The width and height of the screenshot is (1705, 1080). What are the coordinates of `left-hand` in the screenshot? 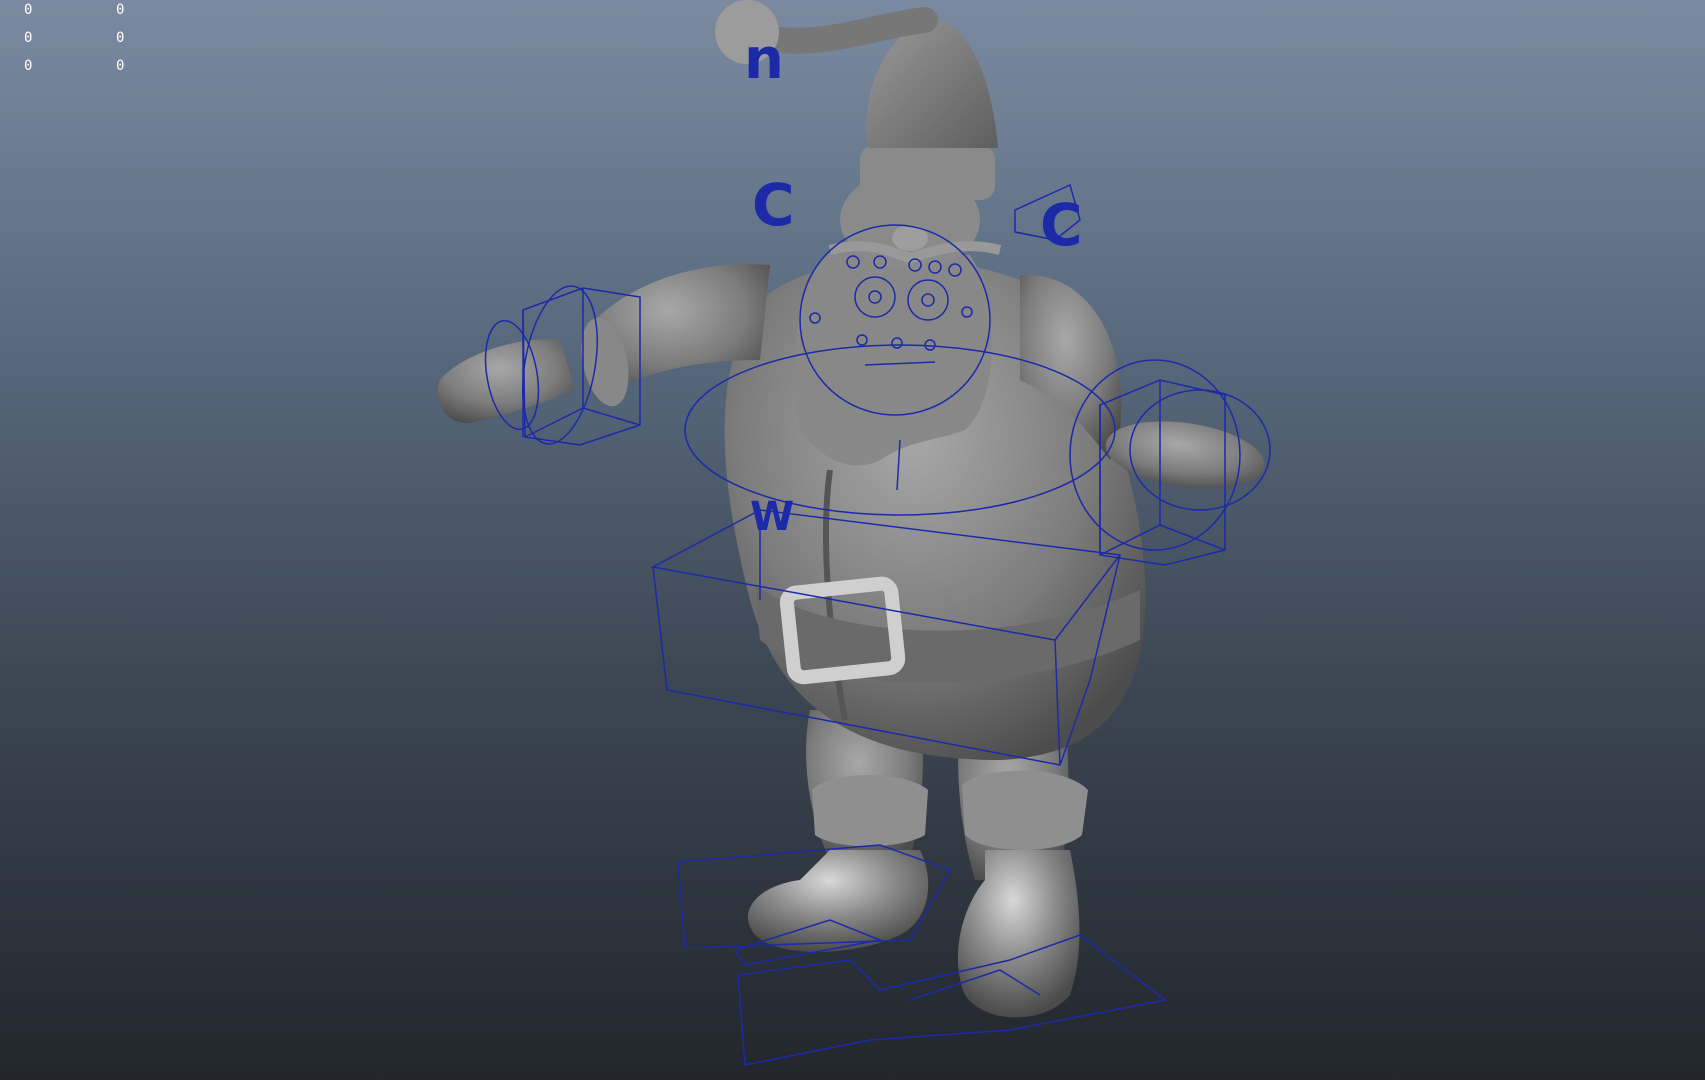 It's located at (506, 381).